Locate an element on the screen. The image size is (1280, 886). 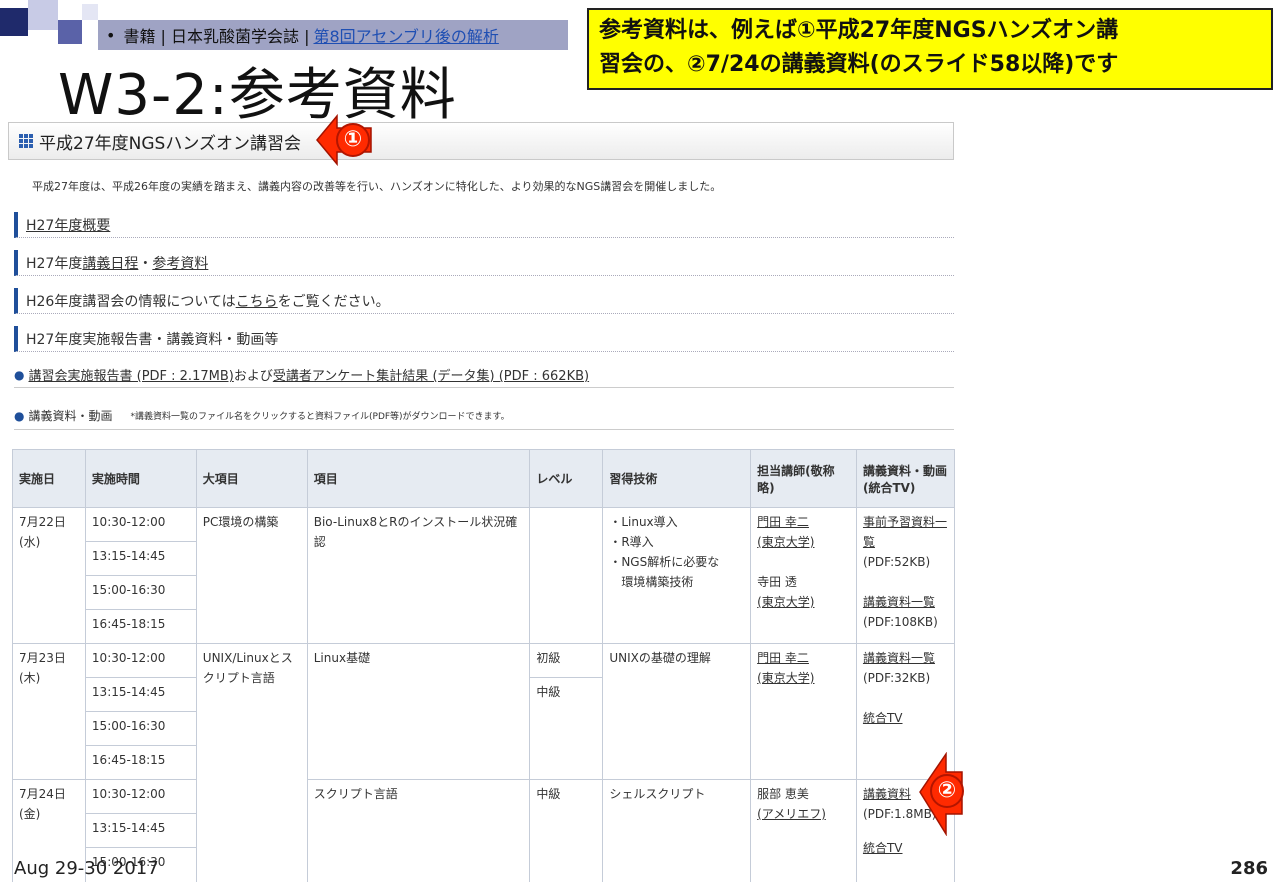
weekday: (水) is located at coordinates (30, 542).